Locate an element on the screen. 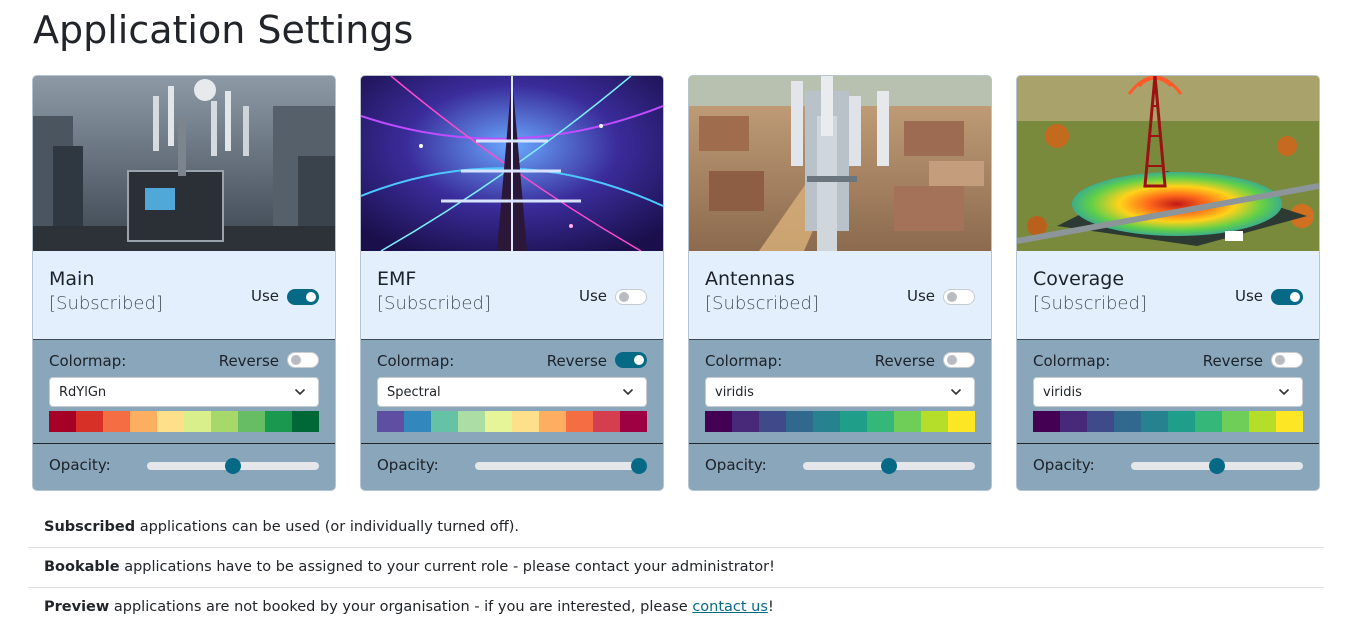  opacity-slider-main is located at coordinates (233, 466).